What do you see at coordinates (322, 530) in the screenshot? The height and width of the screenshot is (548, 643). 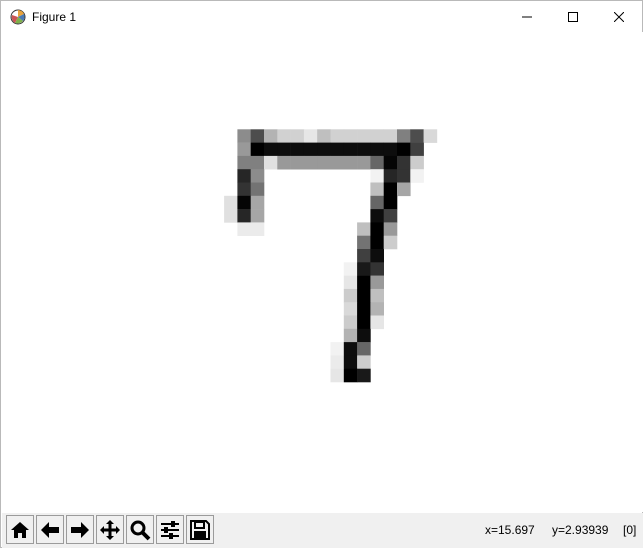 I see `navigation-toolbar: x=15.697 y=2.93939 [0]` at bounding box center [322, 530].